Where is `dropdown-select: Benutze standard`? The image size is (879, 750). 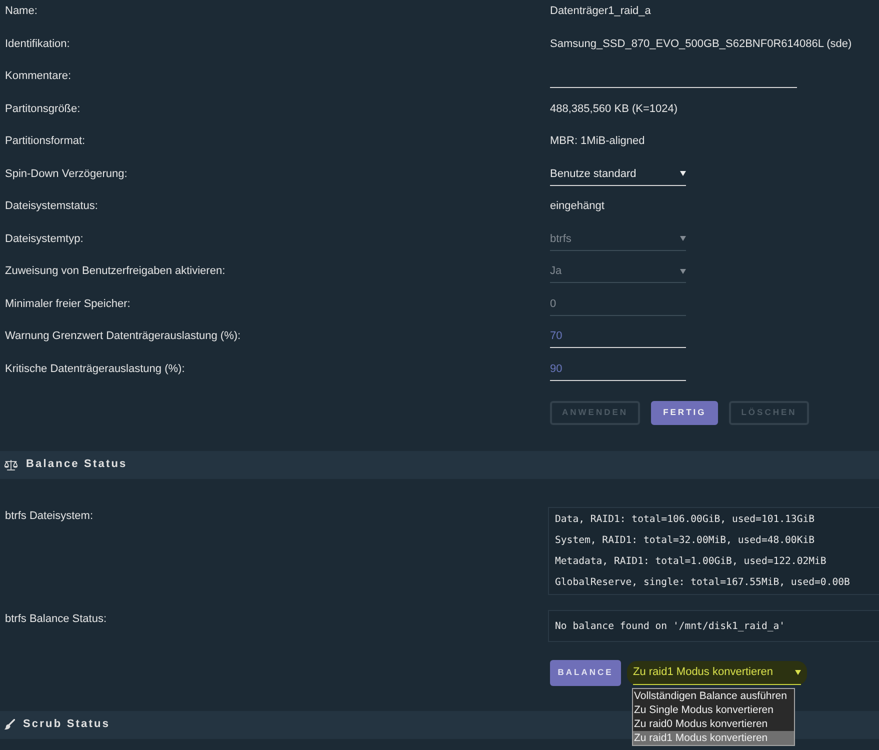
dropdown-select: Benutze standard is located at coordinates (618, 174).